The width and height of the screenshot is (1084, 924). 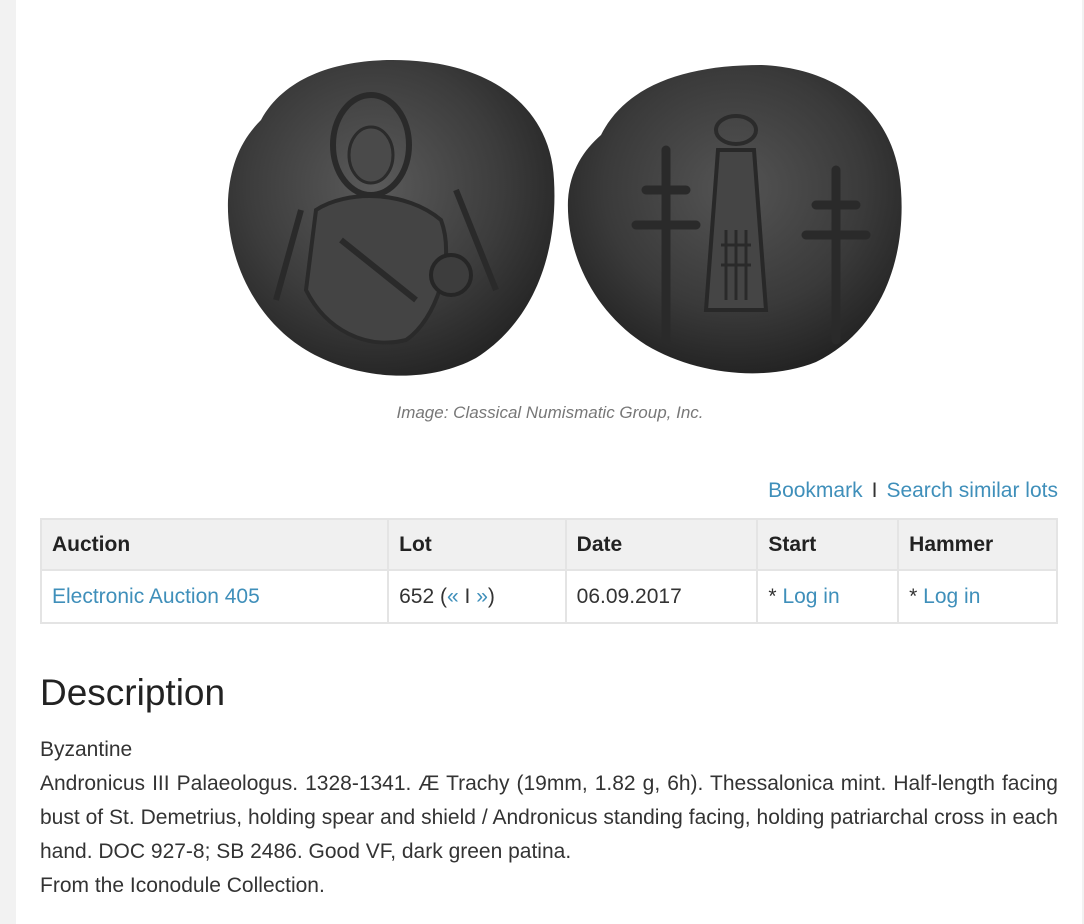 I want to click on description-provenance: From the Iconodule Collection., so click(x=182, y=885).